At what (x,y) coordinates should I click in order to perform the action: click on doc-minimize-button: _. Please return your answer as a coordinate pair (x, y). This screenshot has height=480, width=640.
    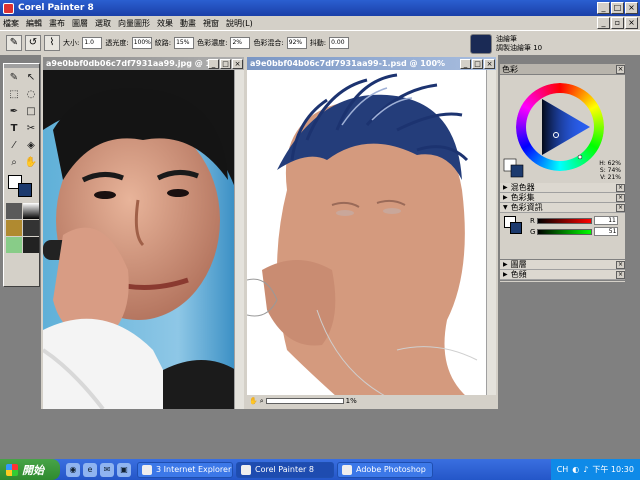
    Looking at the image, I should click on (603, 23).